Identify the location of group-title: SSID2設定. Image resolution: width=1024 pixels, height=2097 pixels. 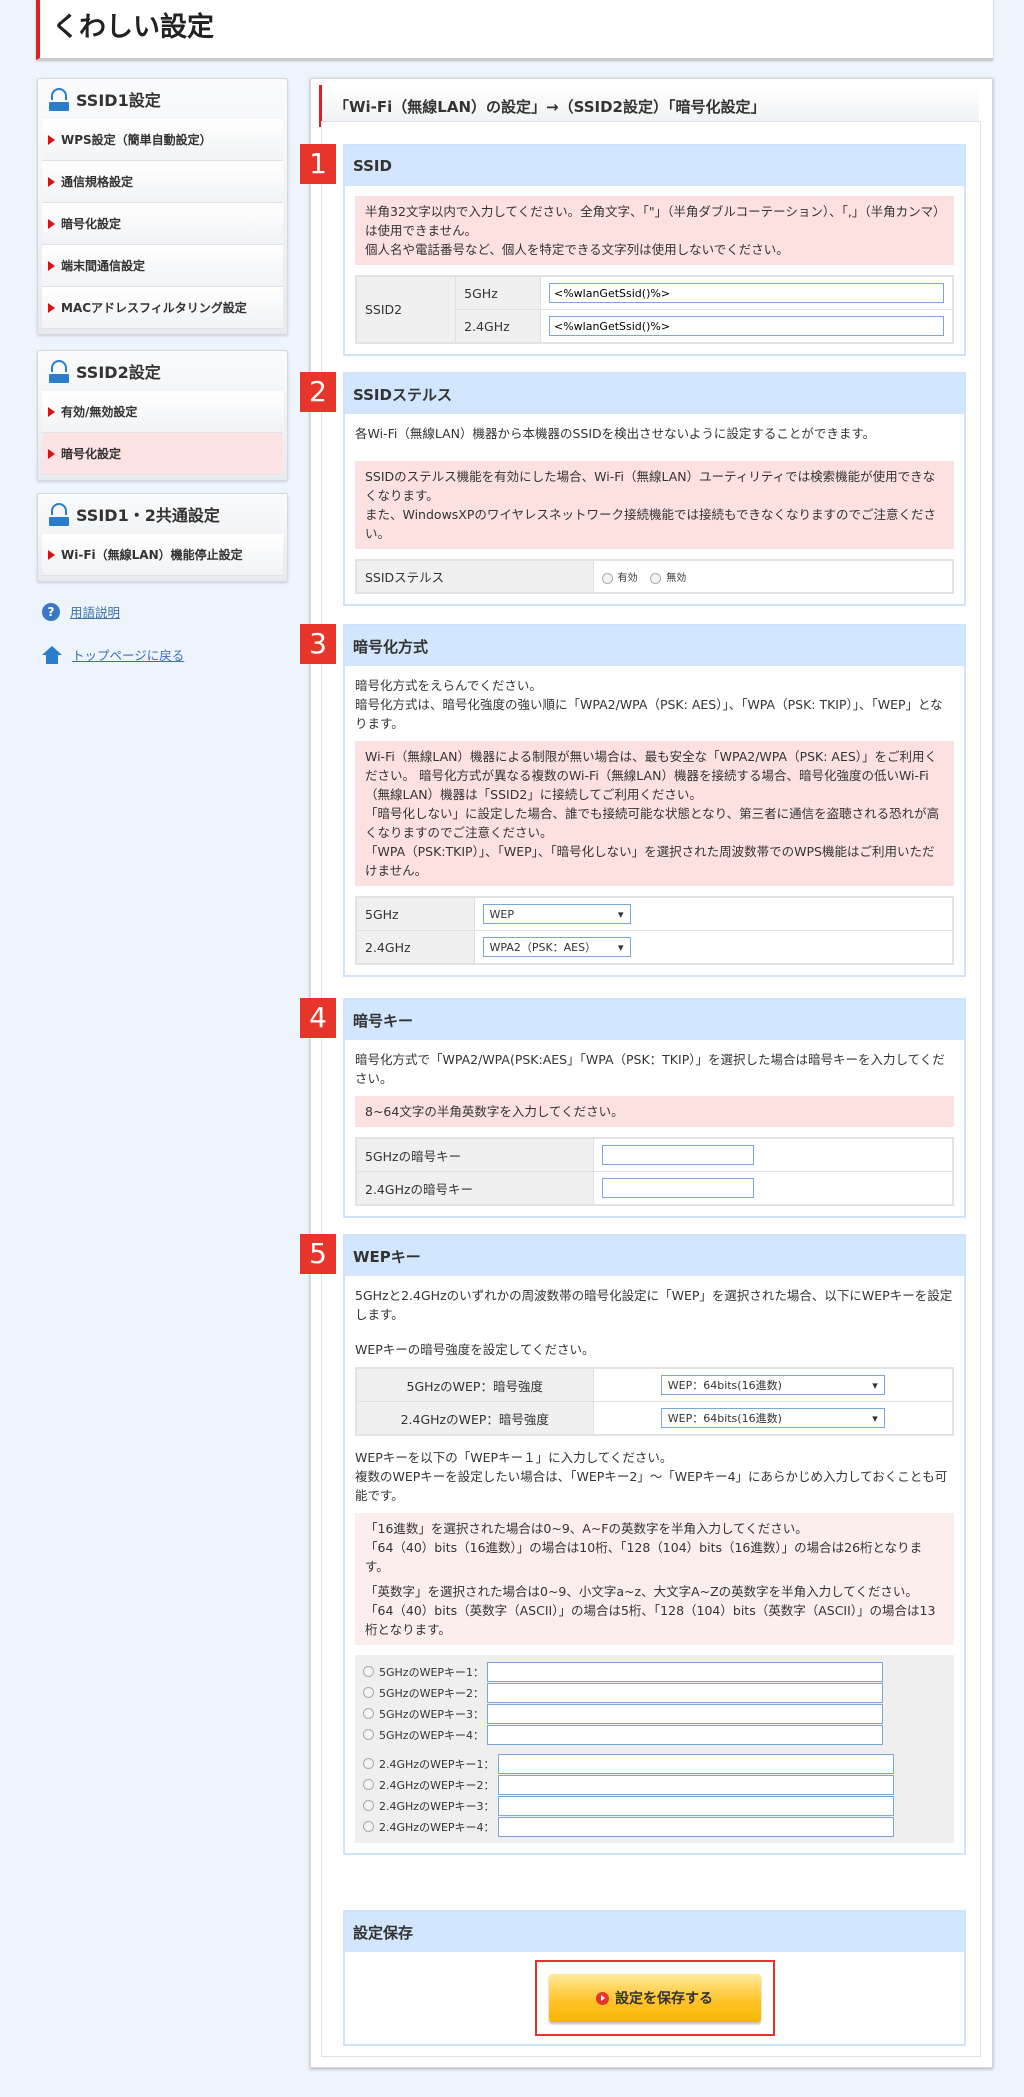
(118, 372).